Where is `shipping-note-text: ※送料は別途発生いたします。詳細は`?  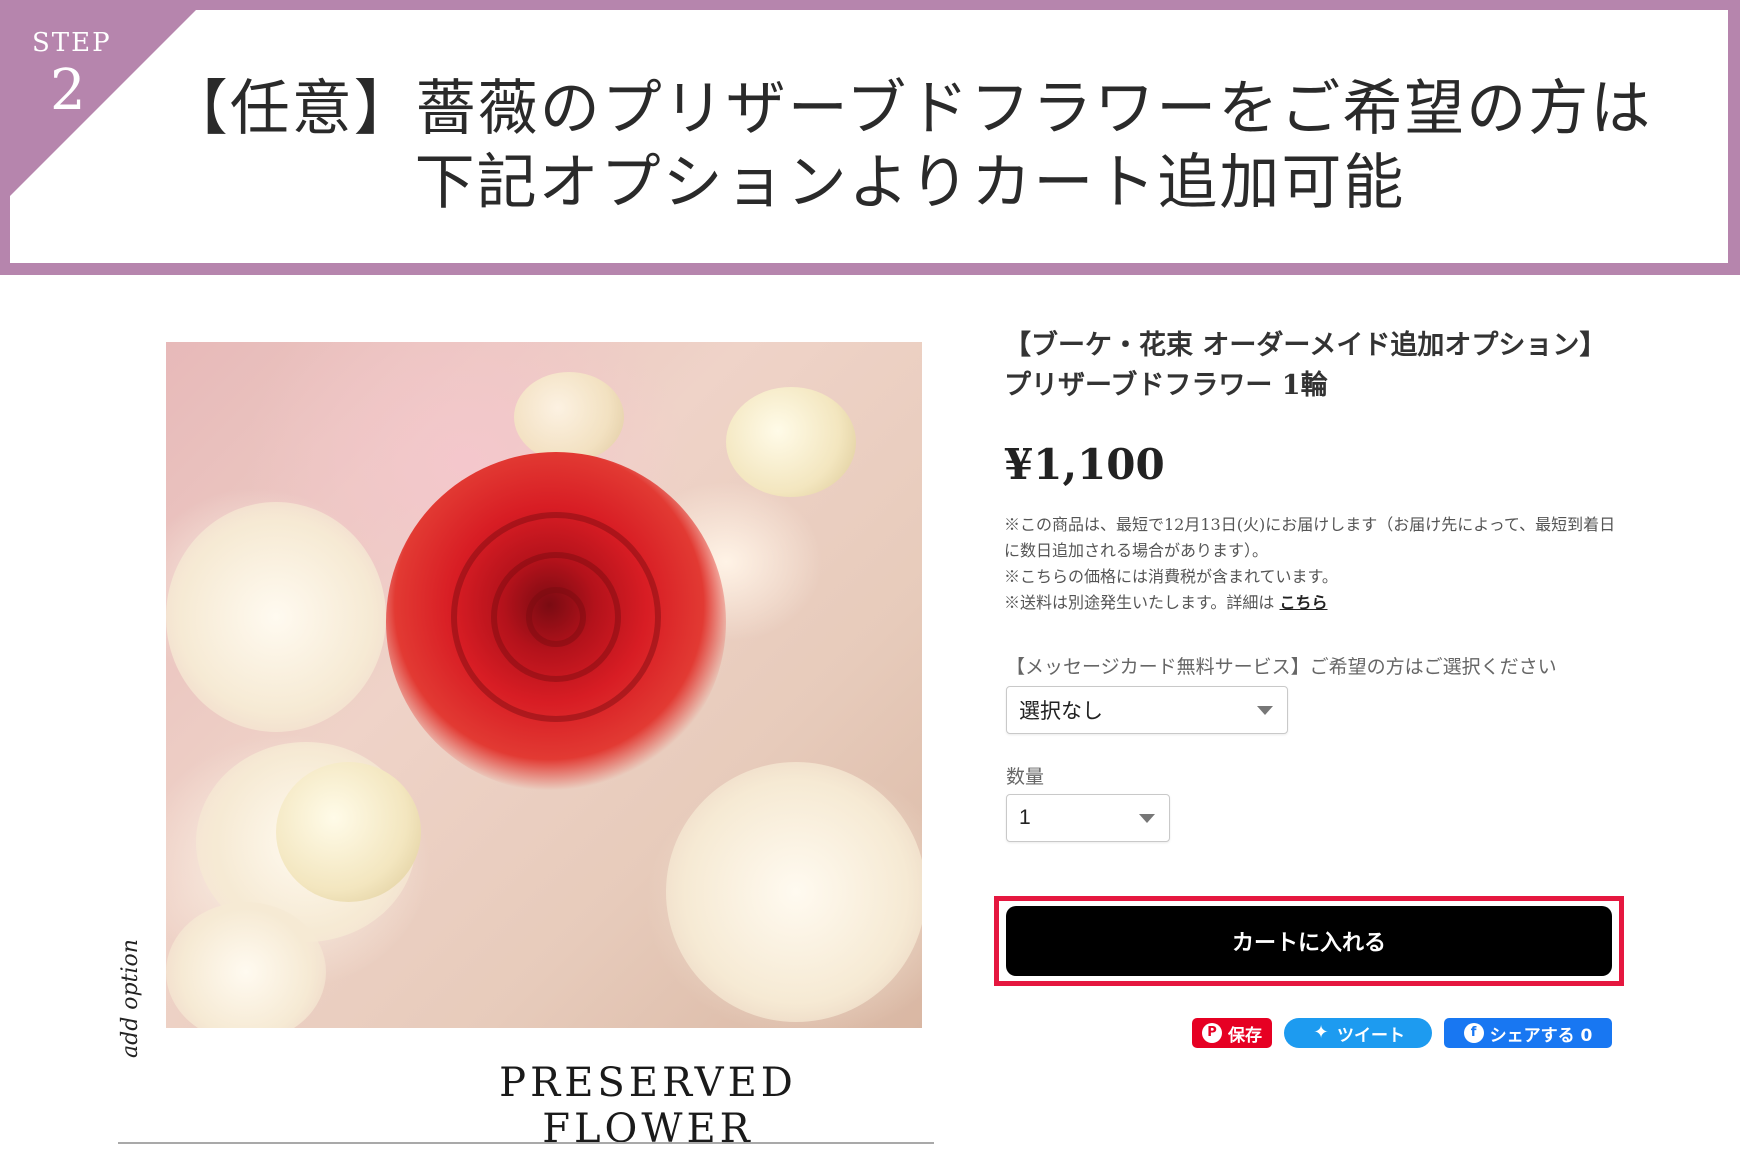
shipping-note-text: ※送料は別途発生いたします。詳細は is located at coordinates (1139, 602).